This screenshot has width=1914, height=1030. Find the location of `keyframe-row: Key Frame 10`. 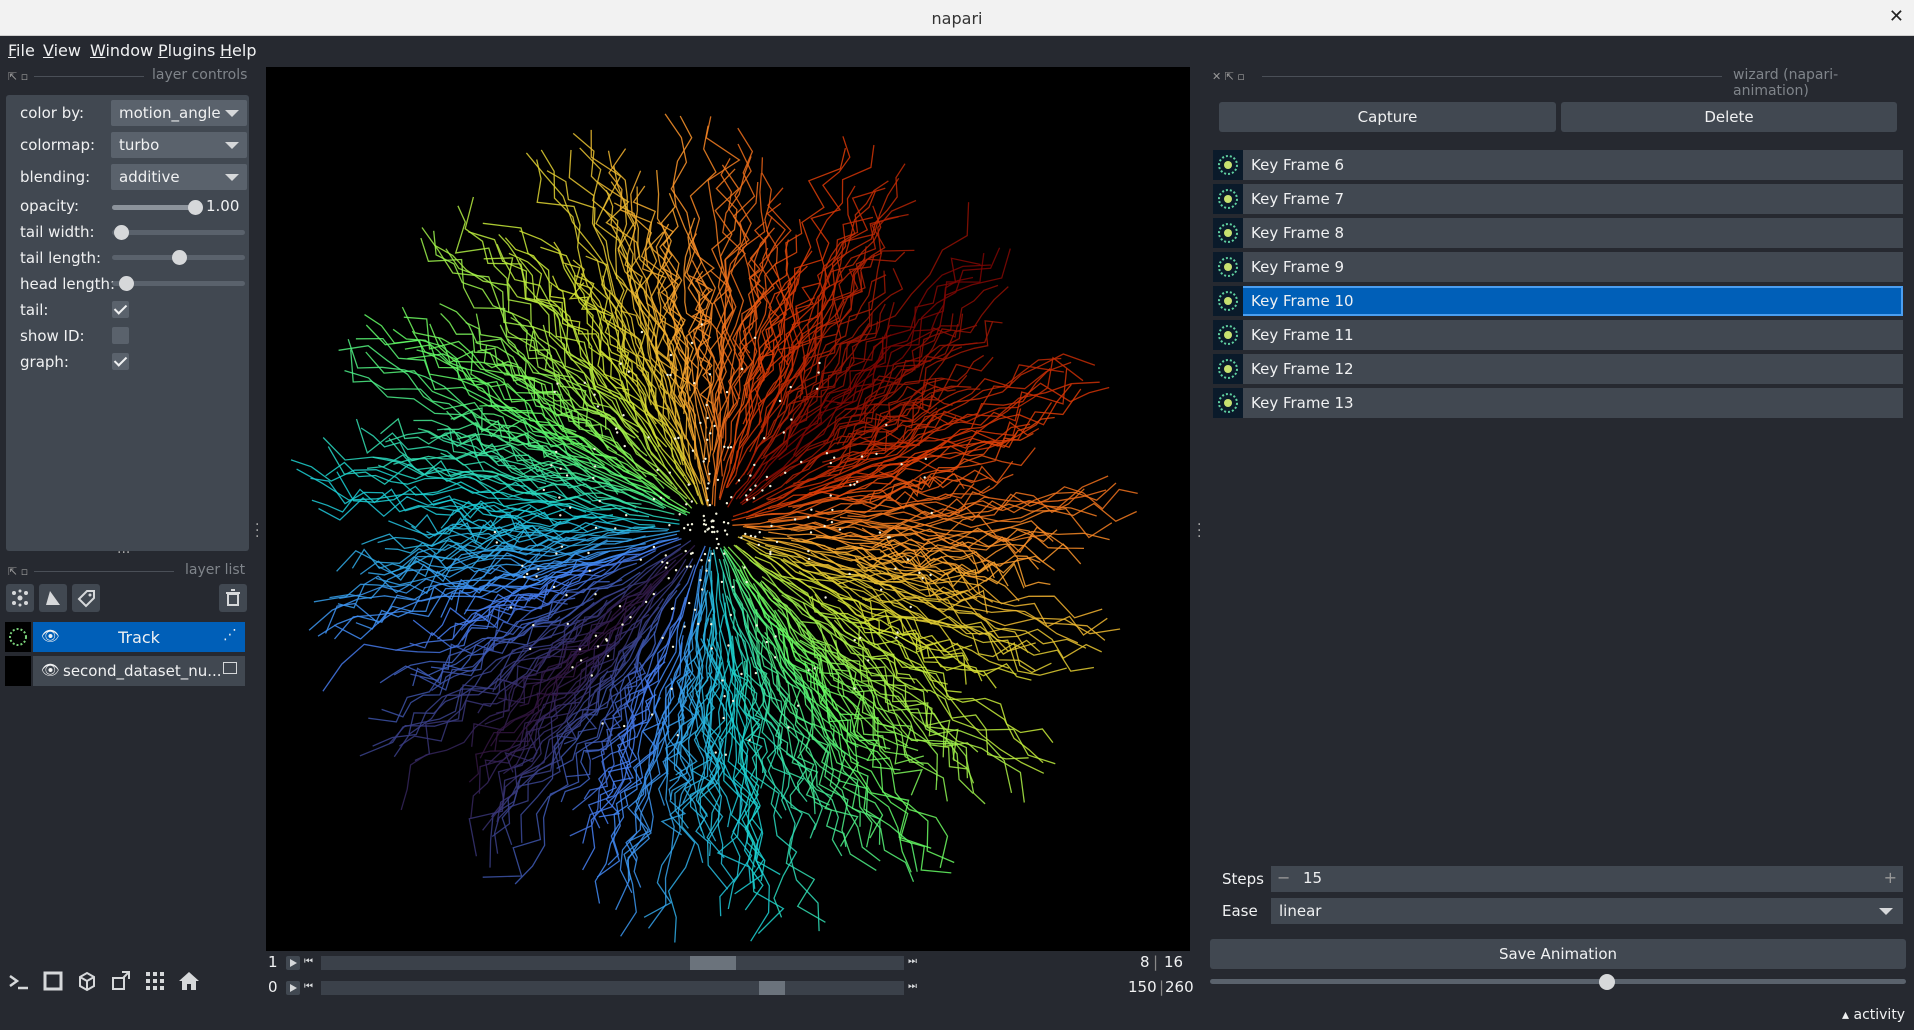

keyframe-row: Key Frame 10 is located at coordinates (1558, 301).